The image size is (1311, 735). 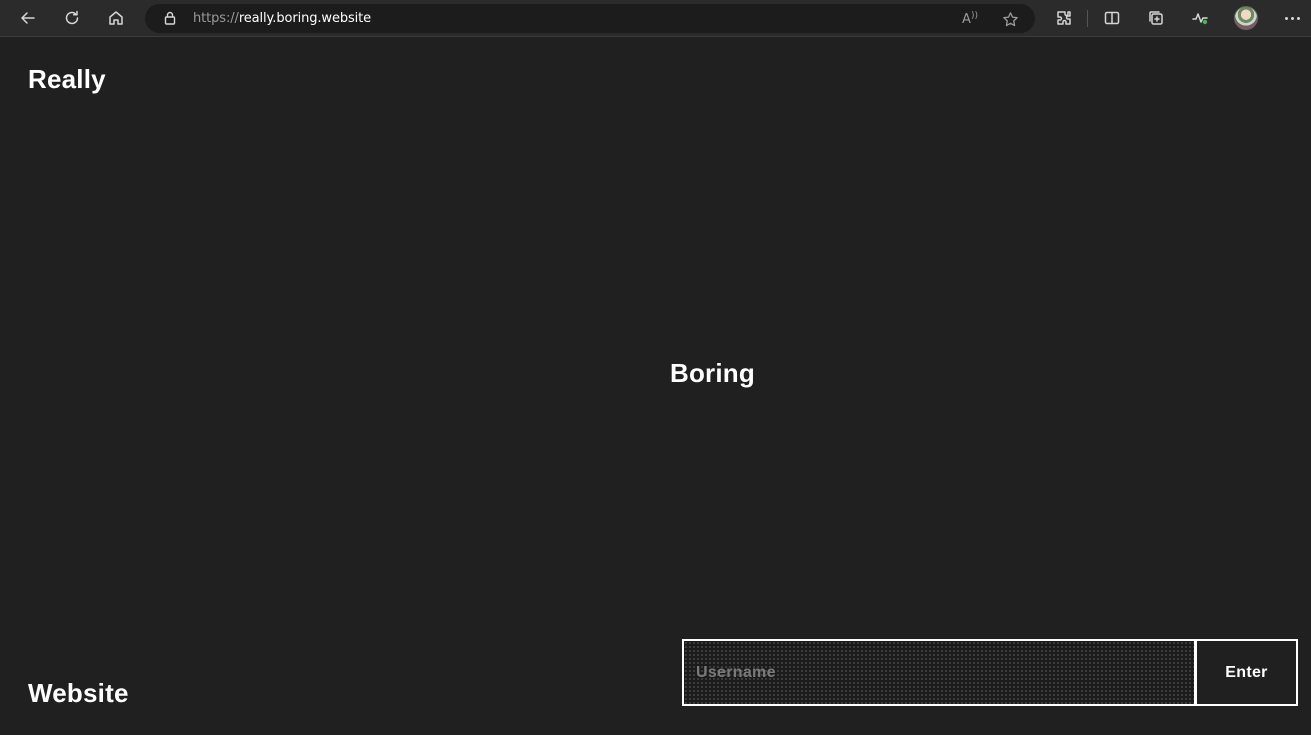 I want to click on refresh-icon, so click(x=72, y=17).